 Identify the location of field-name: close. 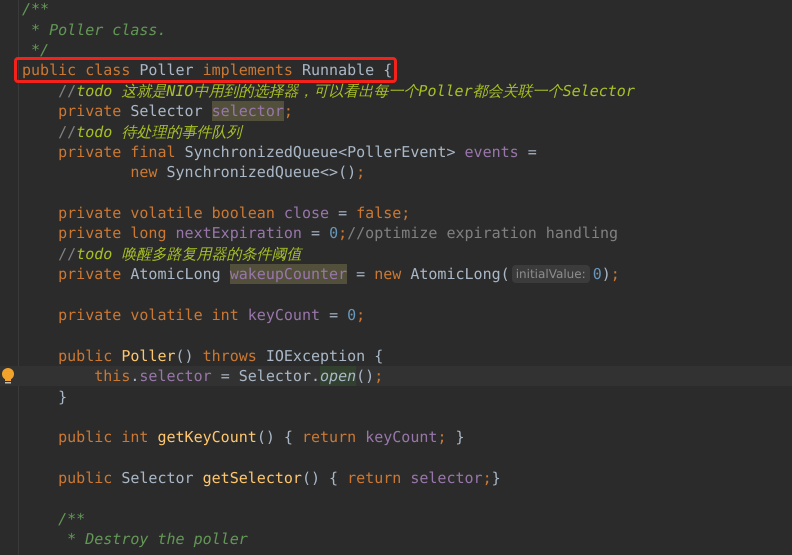
(307, 213).